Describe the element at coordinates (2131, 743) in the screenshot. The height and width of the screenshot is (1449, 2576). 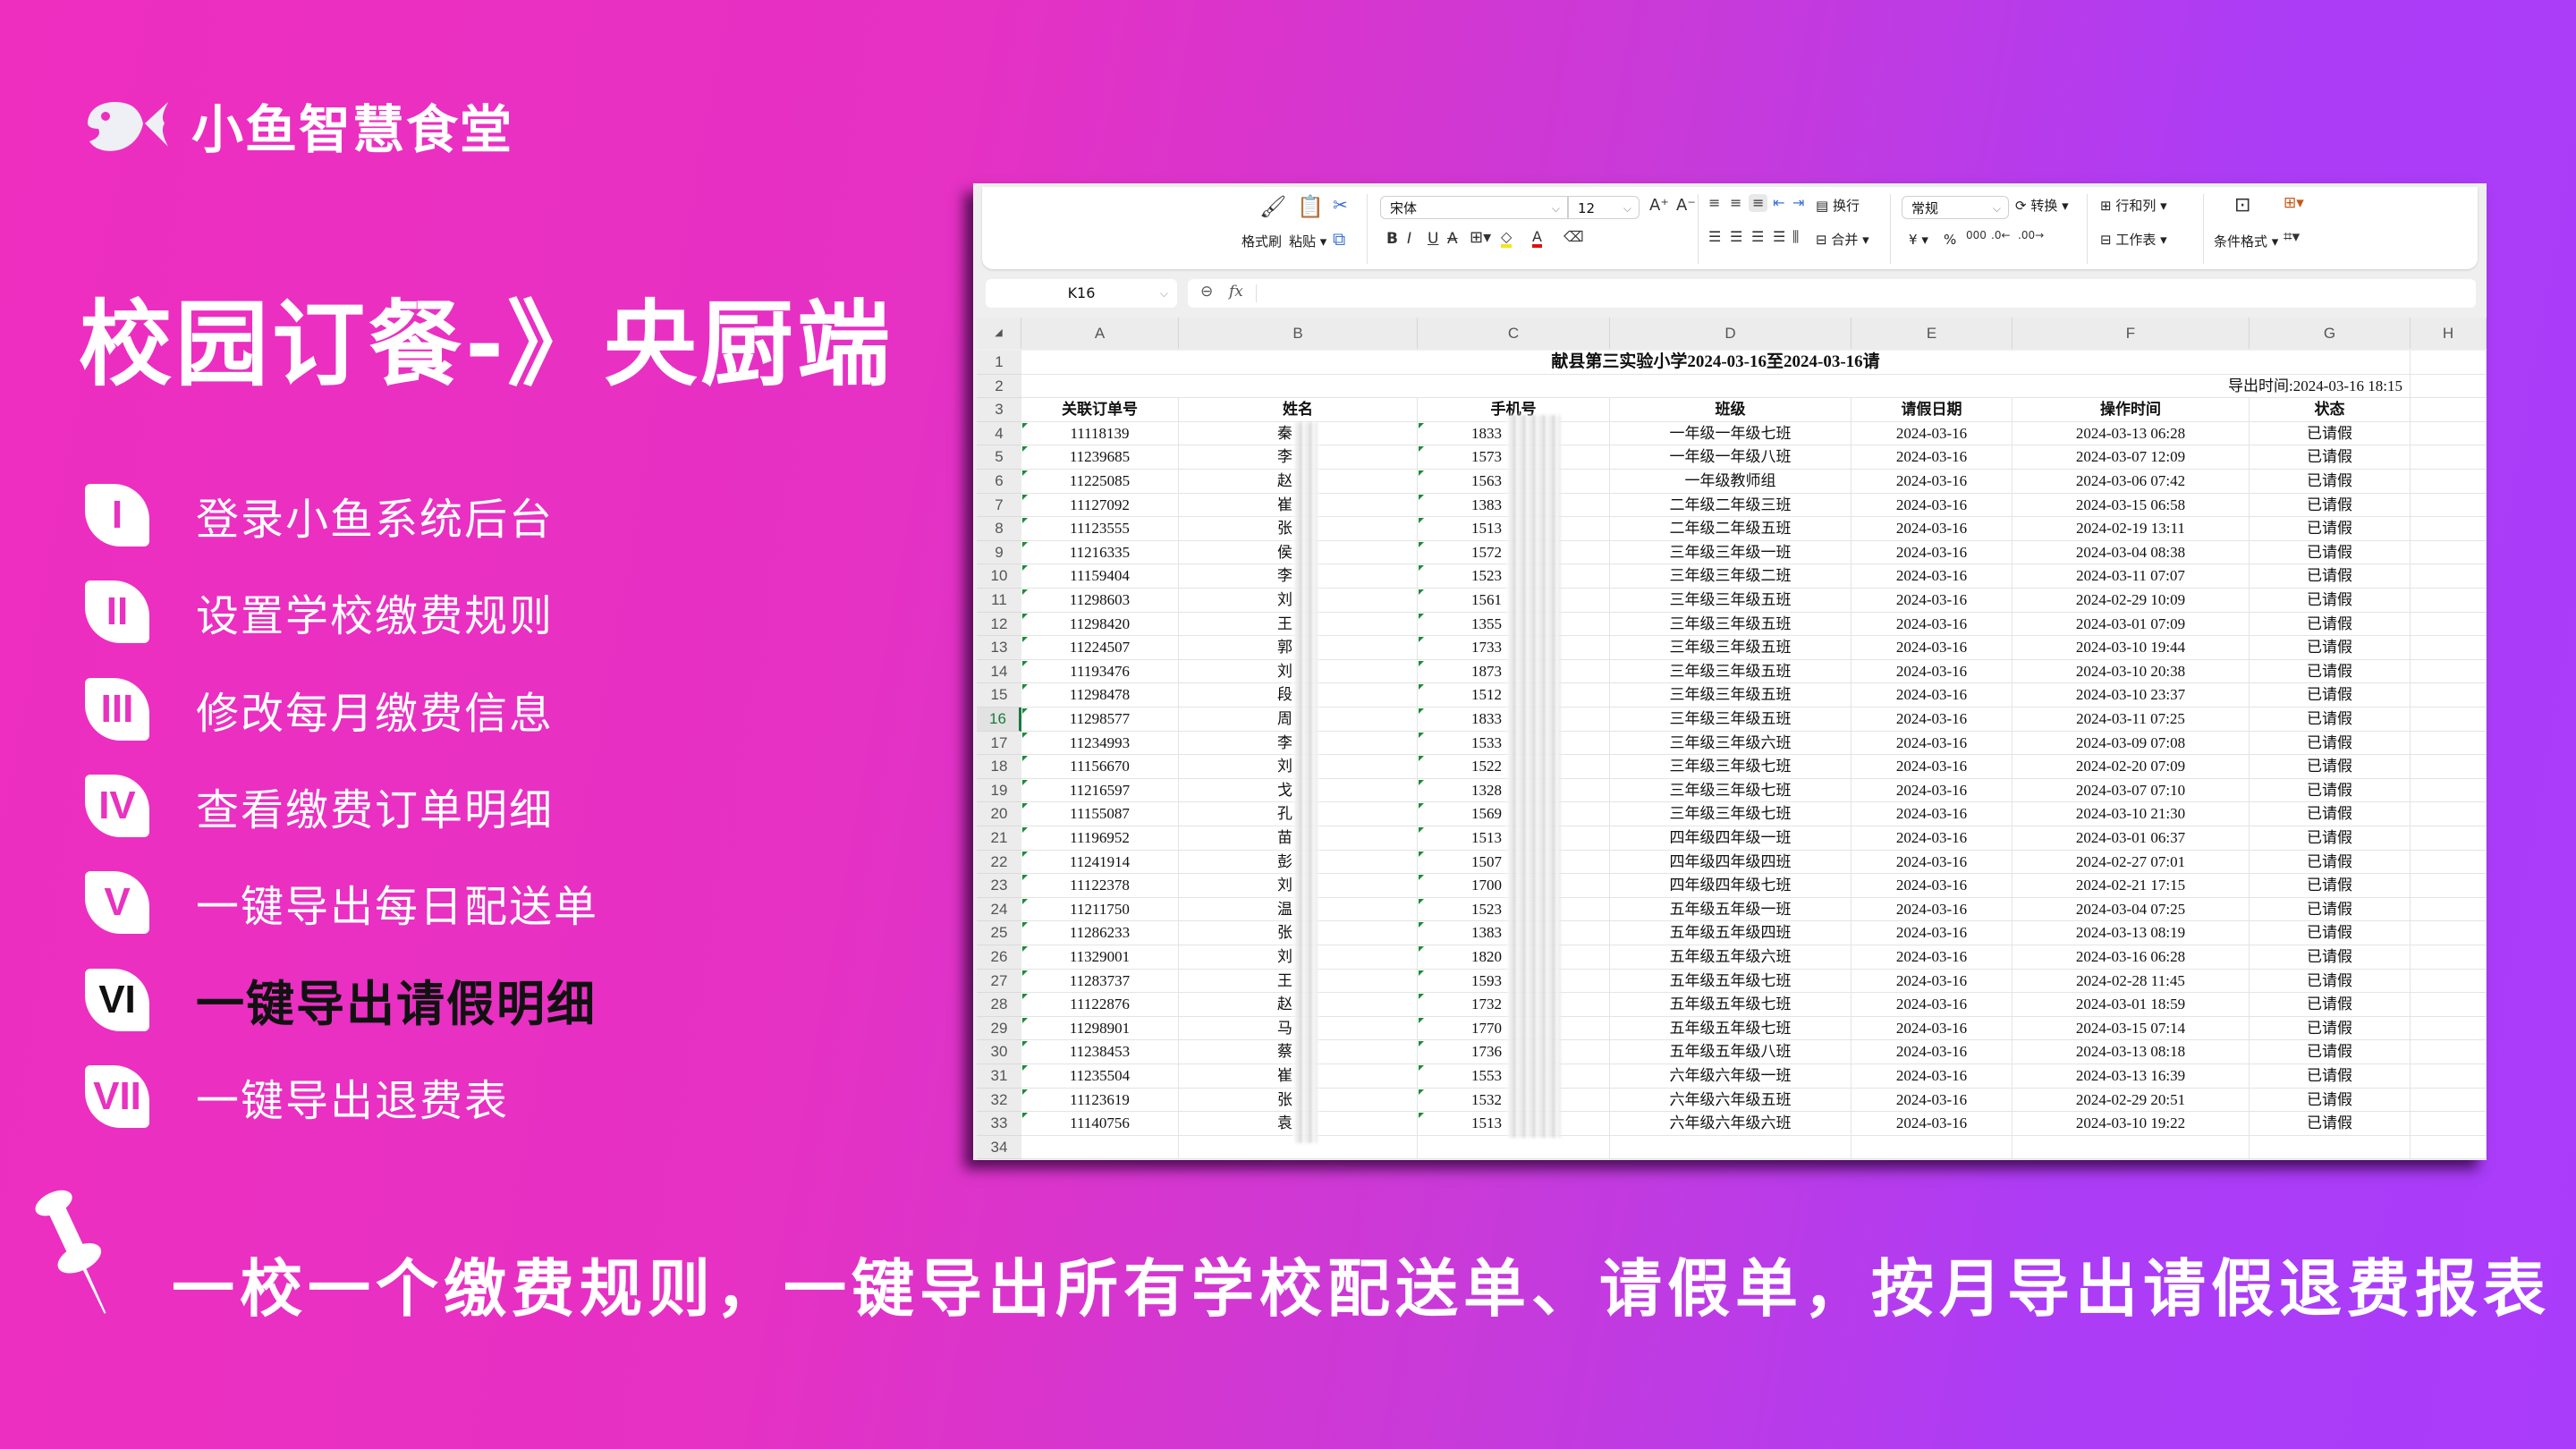
I see `table-cell: 2024-03-09 07:08` at that location.